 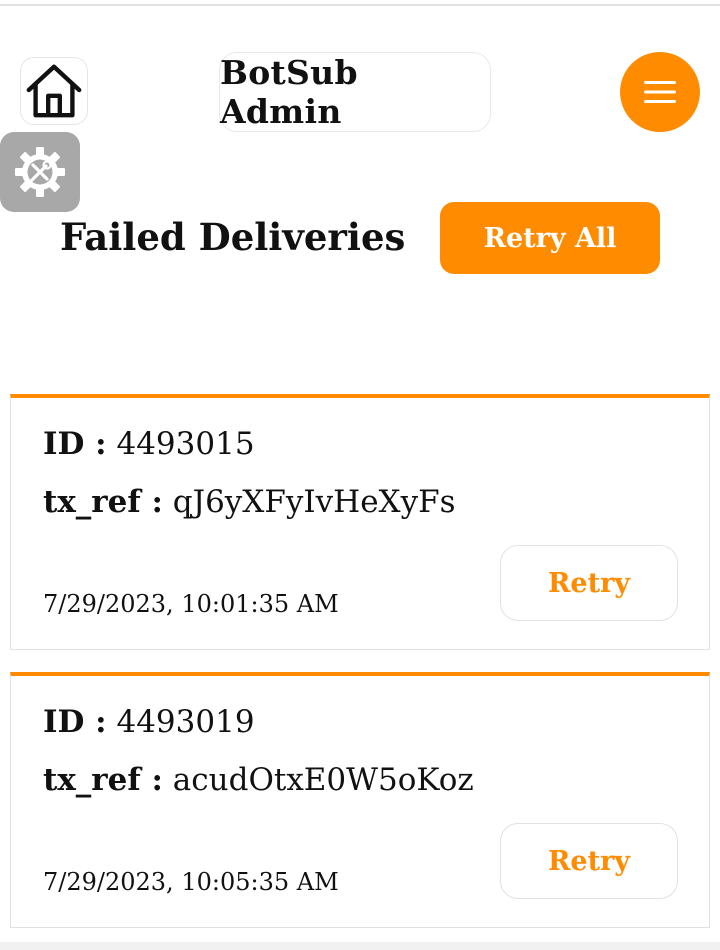 What do you see at coordinates (233, 237) in the screenshot?
I see `page-title: Failed Deliveries` at bounding box center [233, 237].